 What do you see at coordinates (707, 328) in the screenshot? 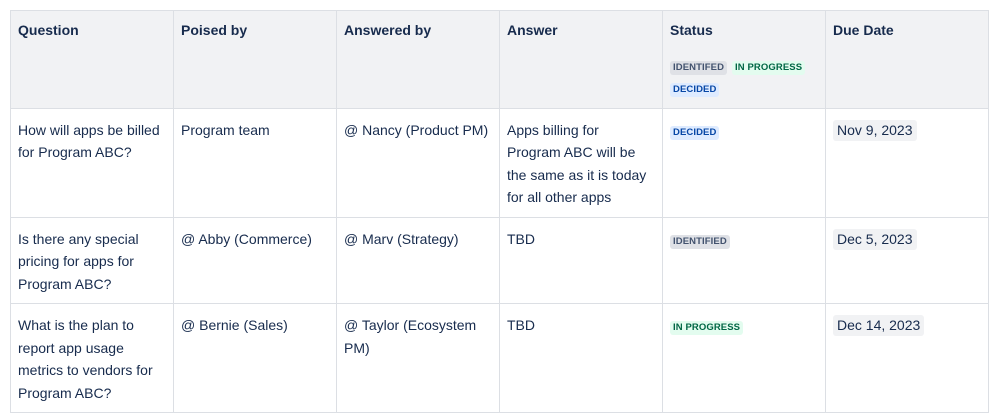
I see `status-lozenge-in-progress: IN PROGRESS` at bounding box center [707, 328].